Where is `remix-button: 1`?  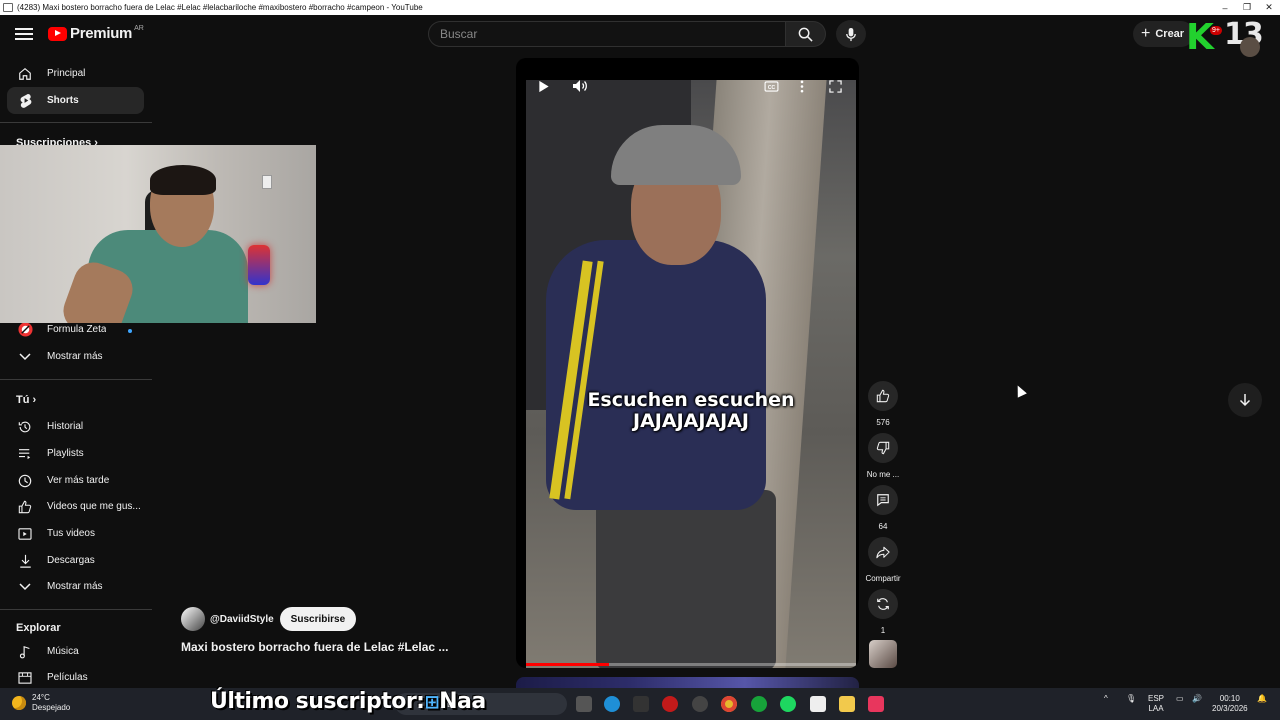
remix-button: 1 is located at coordinates (883, 612).